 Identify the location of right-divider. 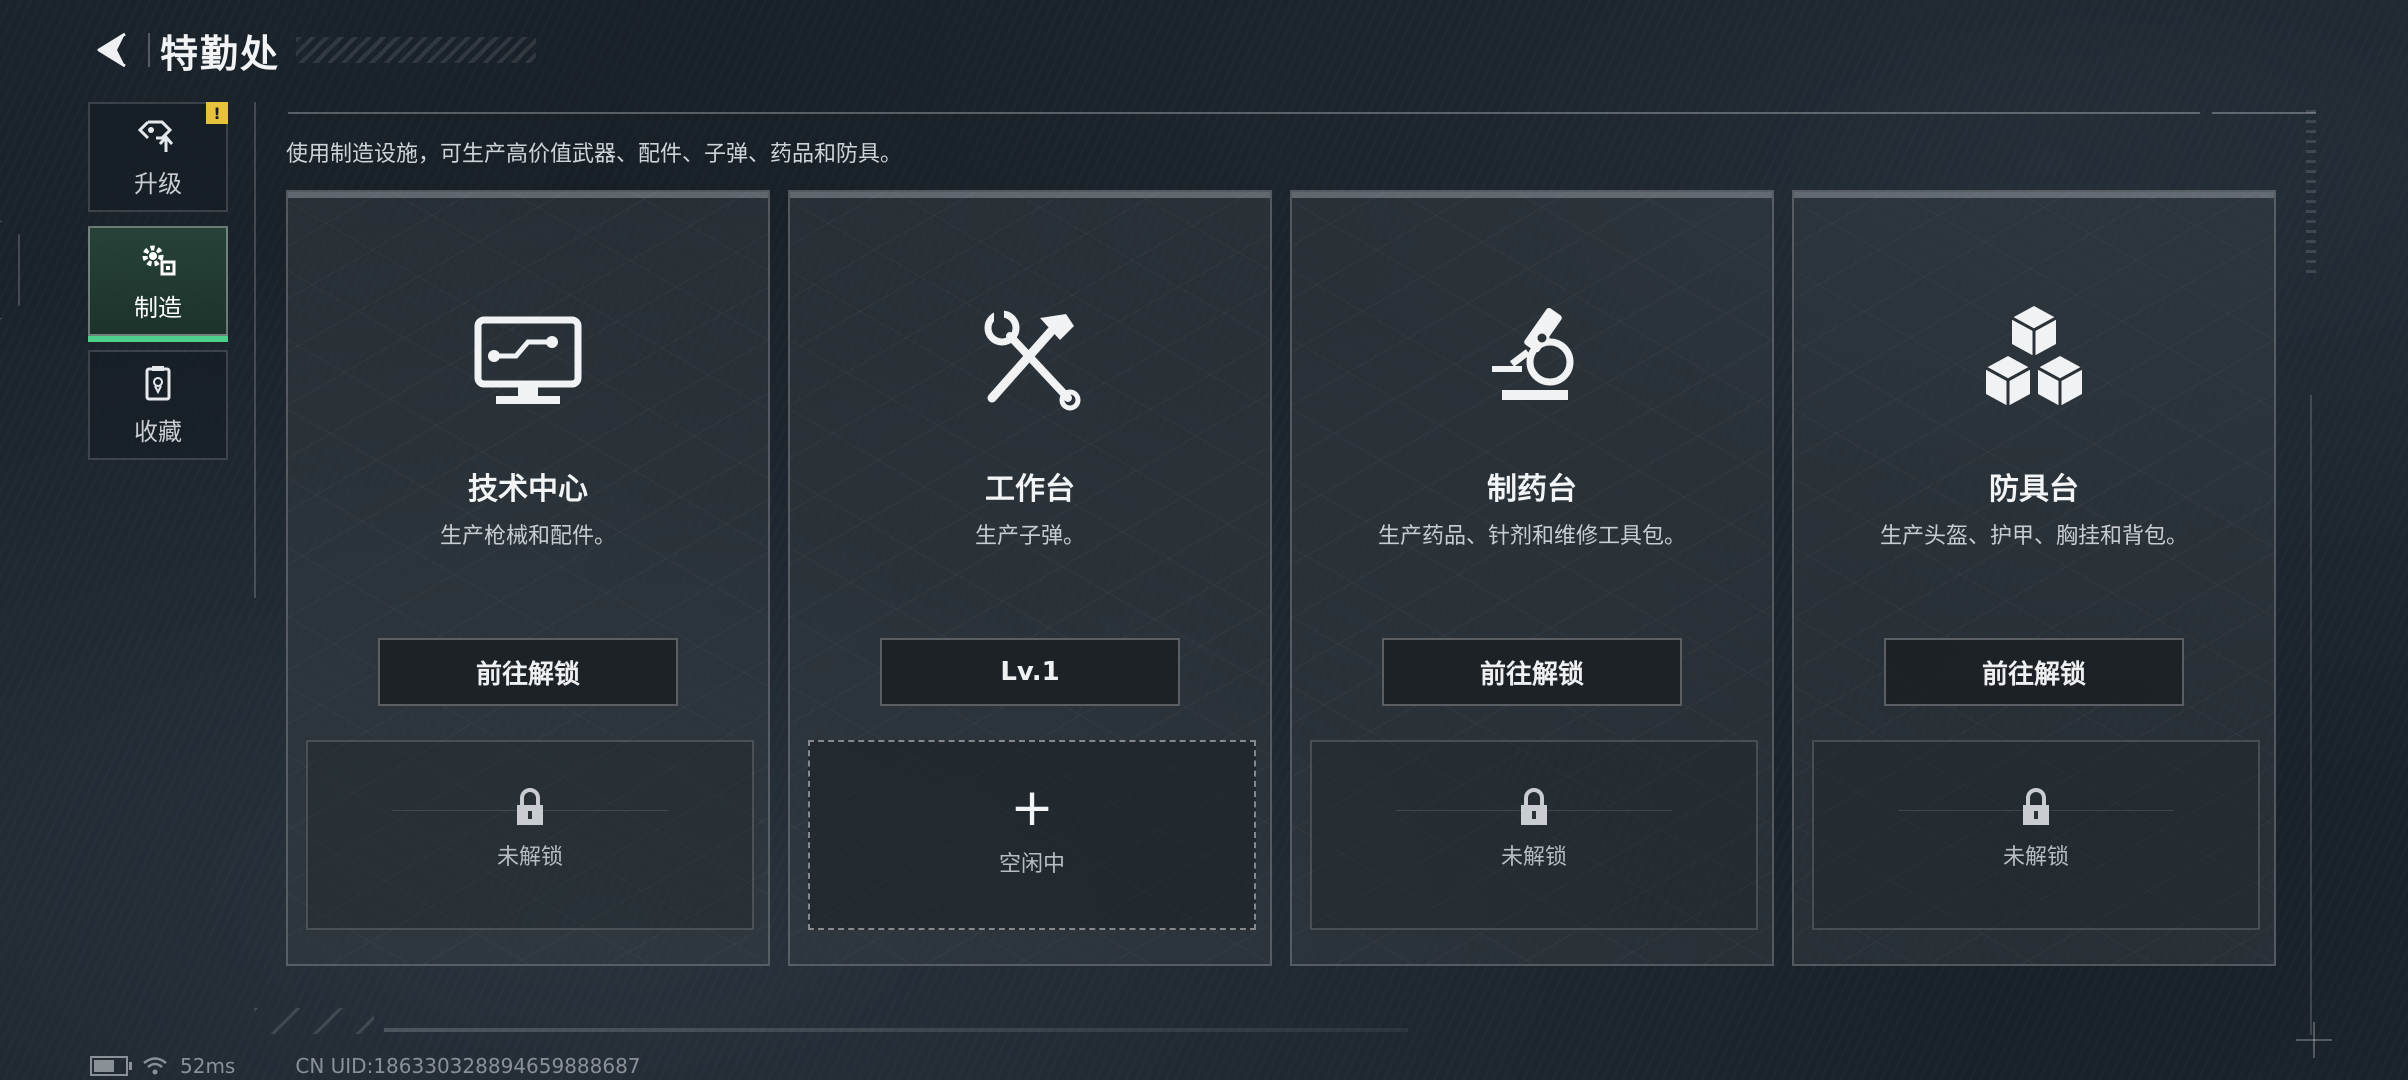
(2311, 715).